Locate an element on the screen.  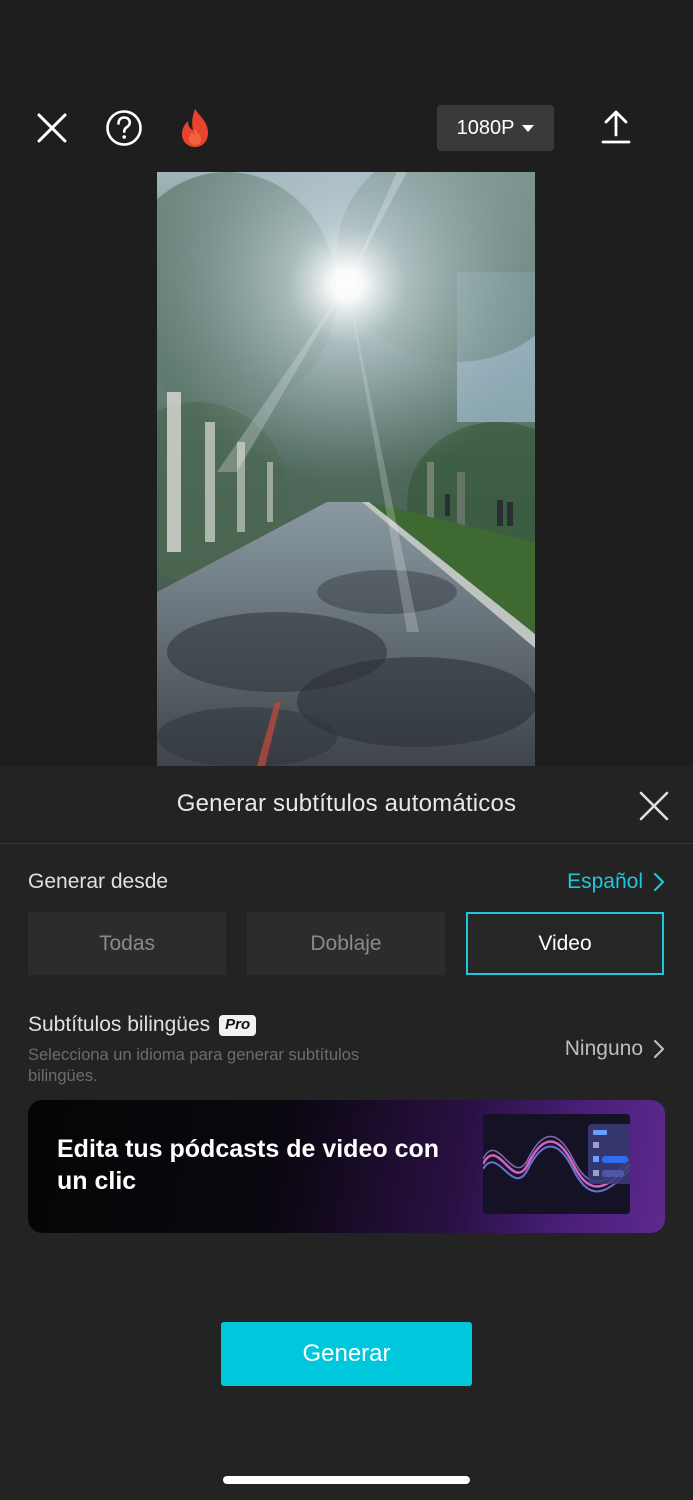
language-selector: Español is located at coordinates (592, 882).